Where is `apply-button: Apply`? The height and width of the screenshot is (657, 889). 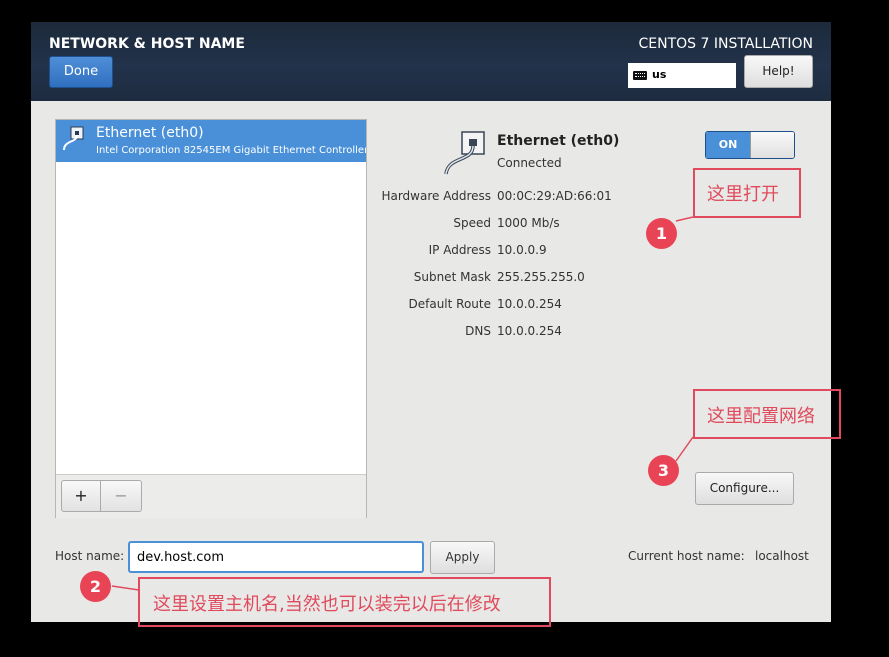 apply-button: Apply is located at coordinates (462, 557).